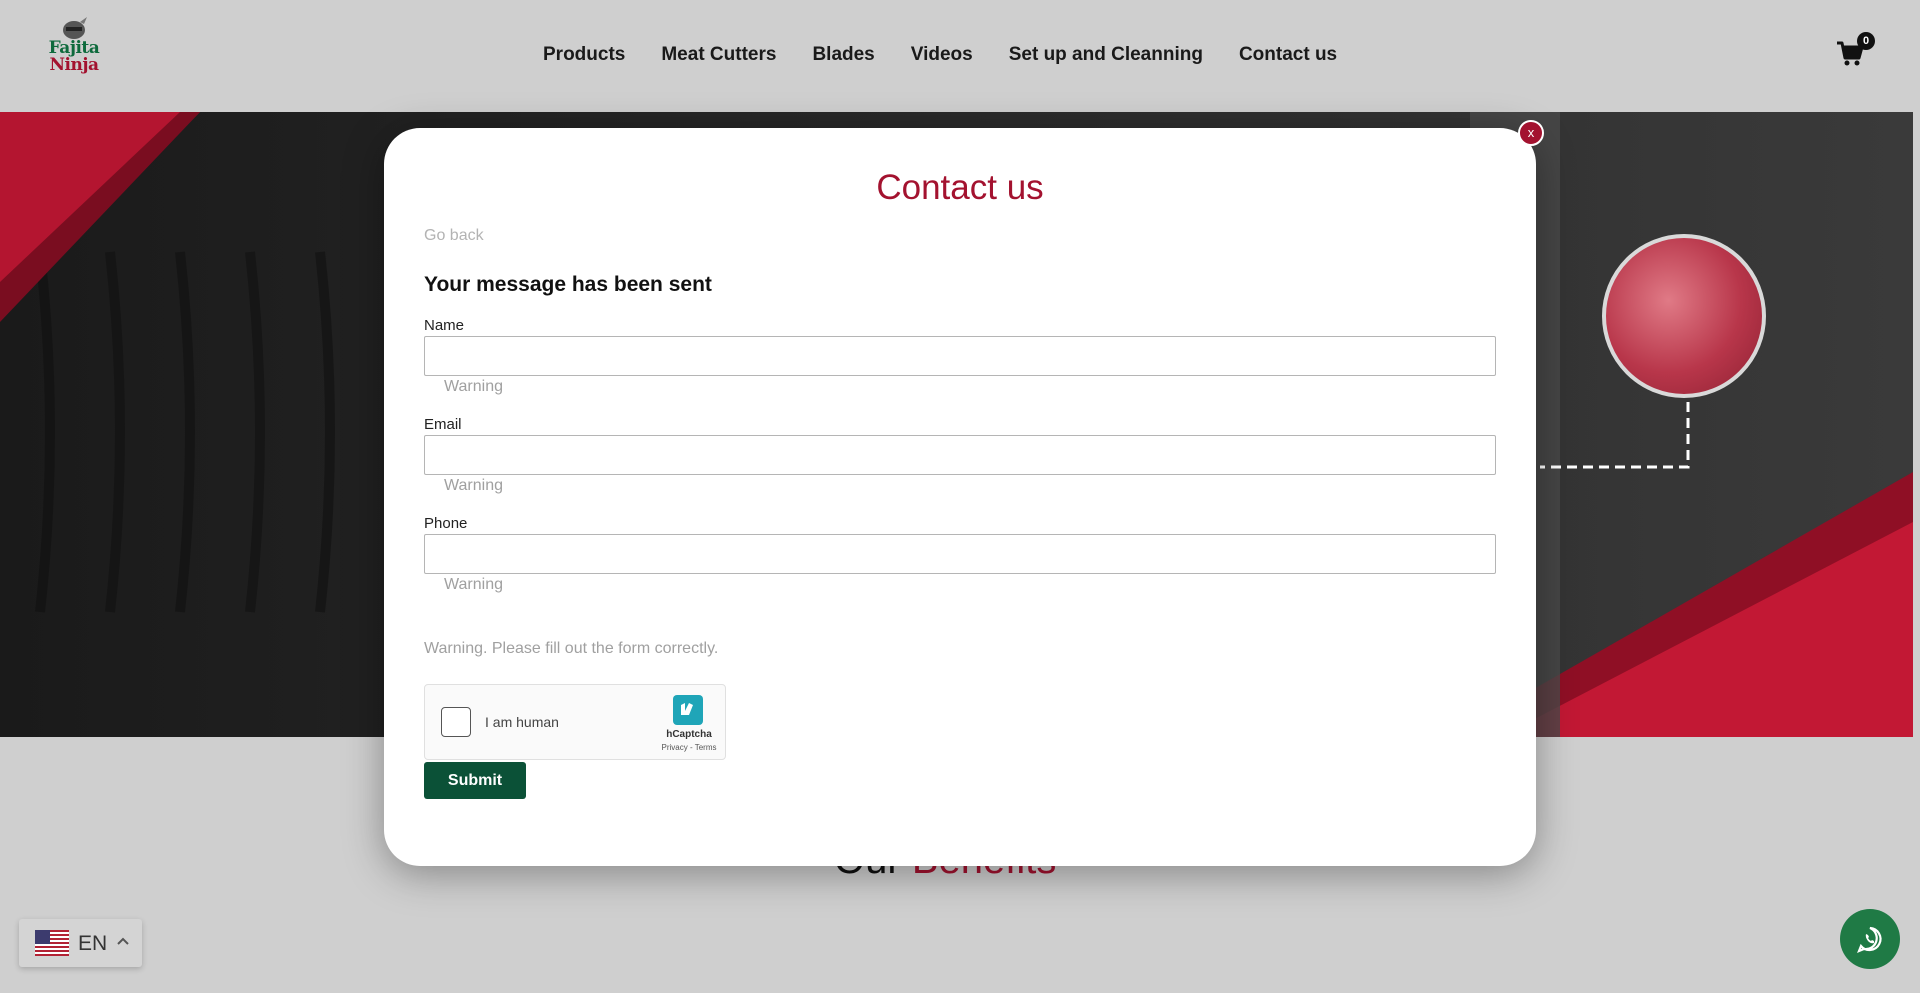 Image resolution: width=1920 pixels, height=993 pixels. Describe the element at coordinates (93, 943) in the screenshot. I see `language-code: EN` at that location.